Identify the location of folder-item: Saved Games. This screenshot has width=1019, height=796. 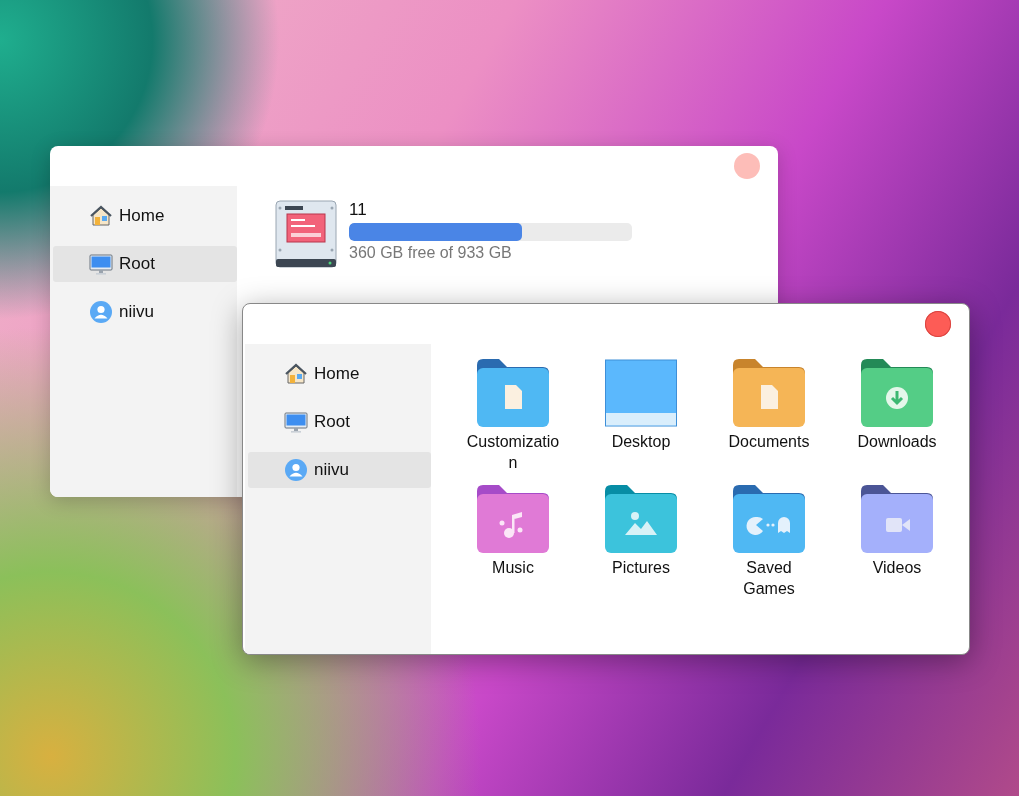
(769, 542).